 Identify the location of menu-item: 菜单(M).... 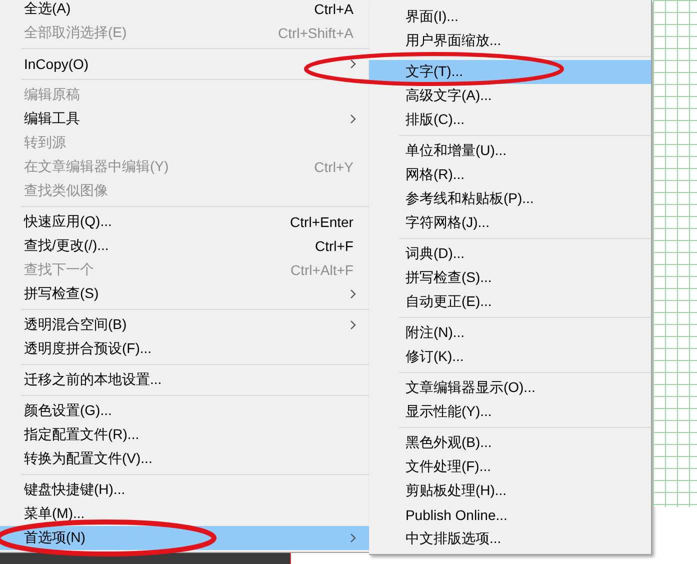
(185, 514).